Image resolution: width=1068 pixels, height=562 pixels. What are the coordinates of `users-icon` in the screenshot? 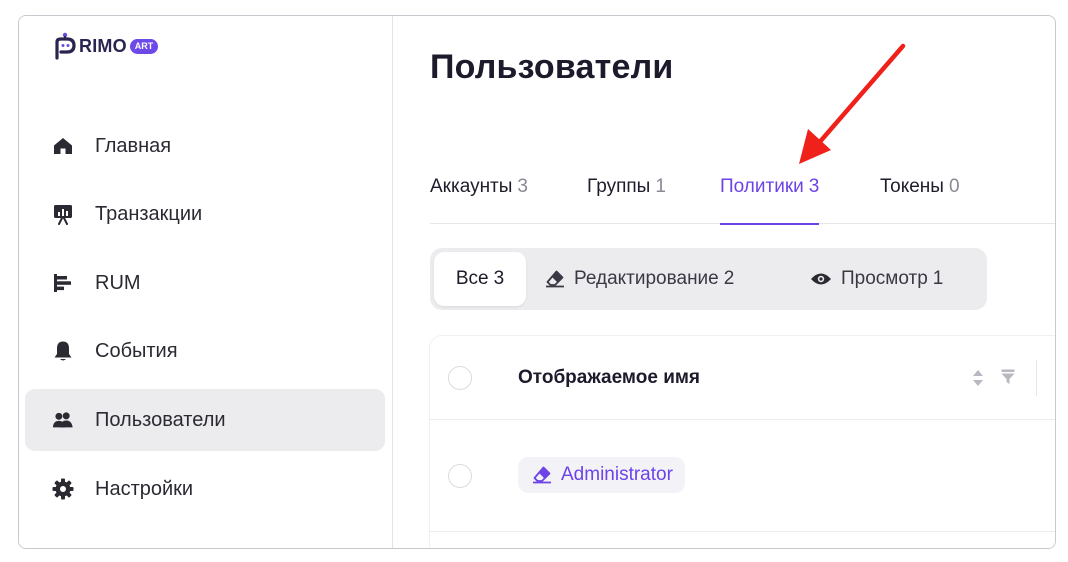 It's located at (63, 420).